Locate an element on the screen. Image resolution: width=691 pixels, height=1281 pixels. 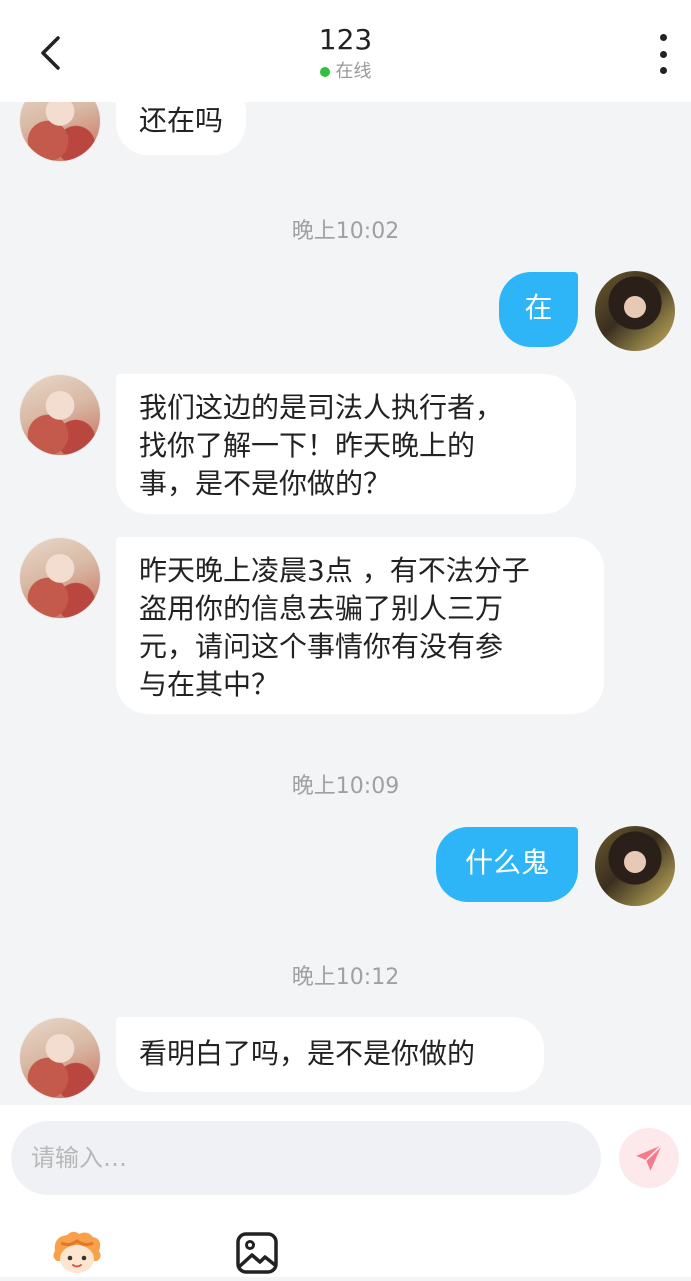
message-input is located at coordinates (306, 1158).